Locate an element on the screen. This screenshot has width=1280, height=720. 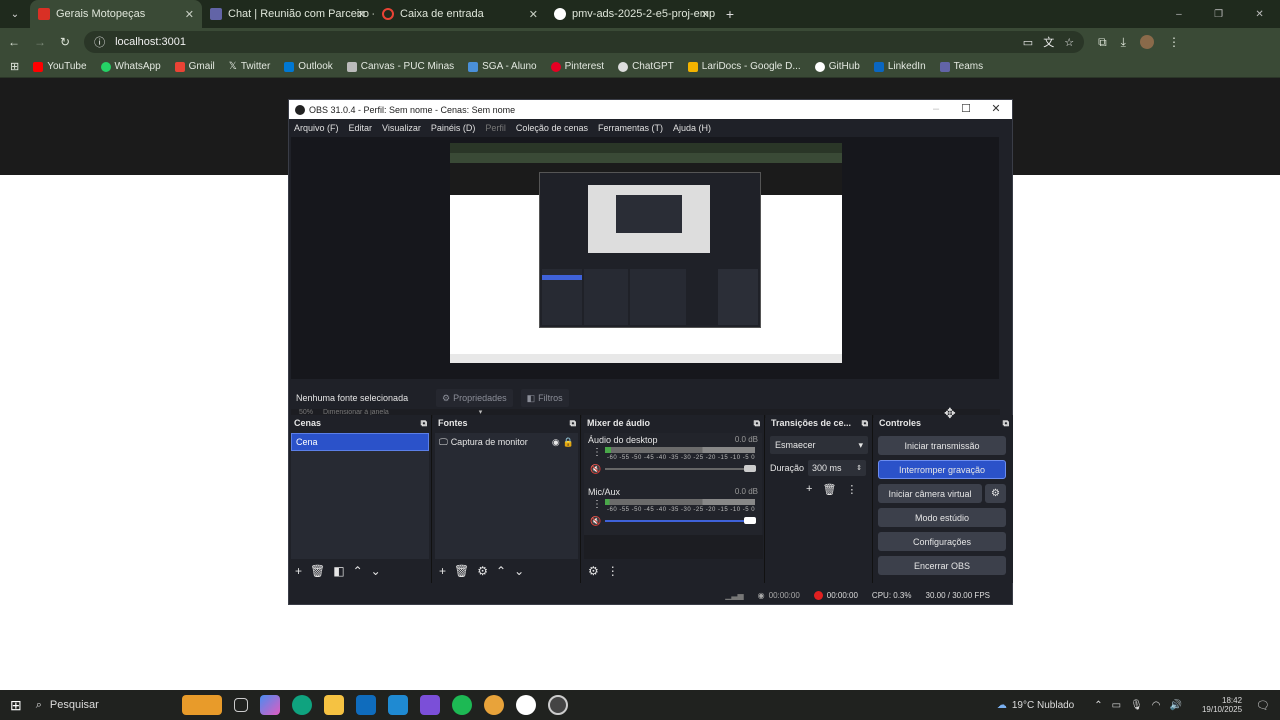
bookmark-sga: SGA - Aluno is located at coordinates (502, 66).